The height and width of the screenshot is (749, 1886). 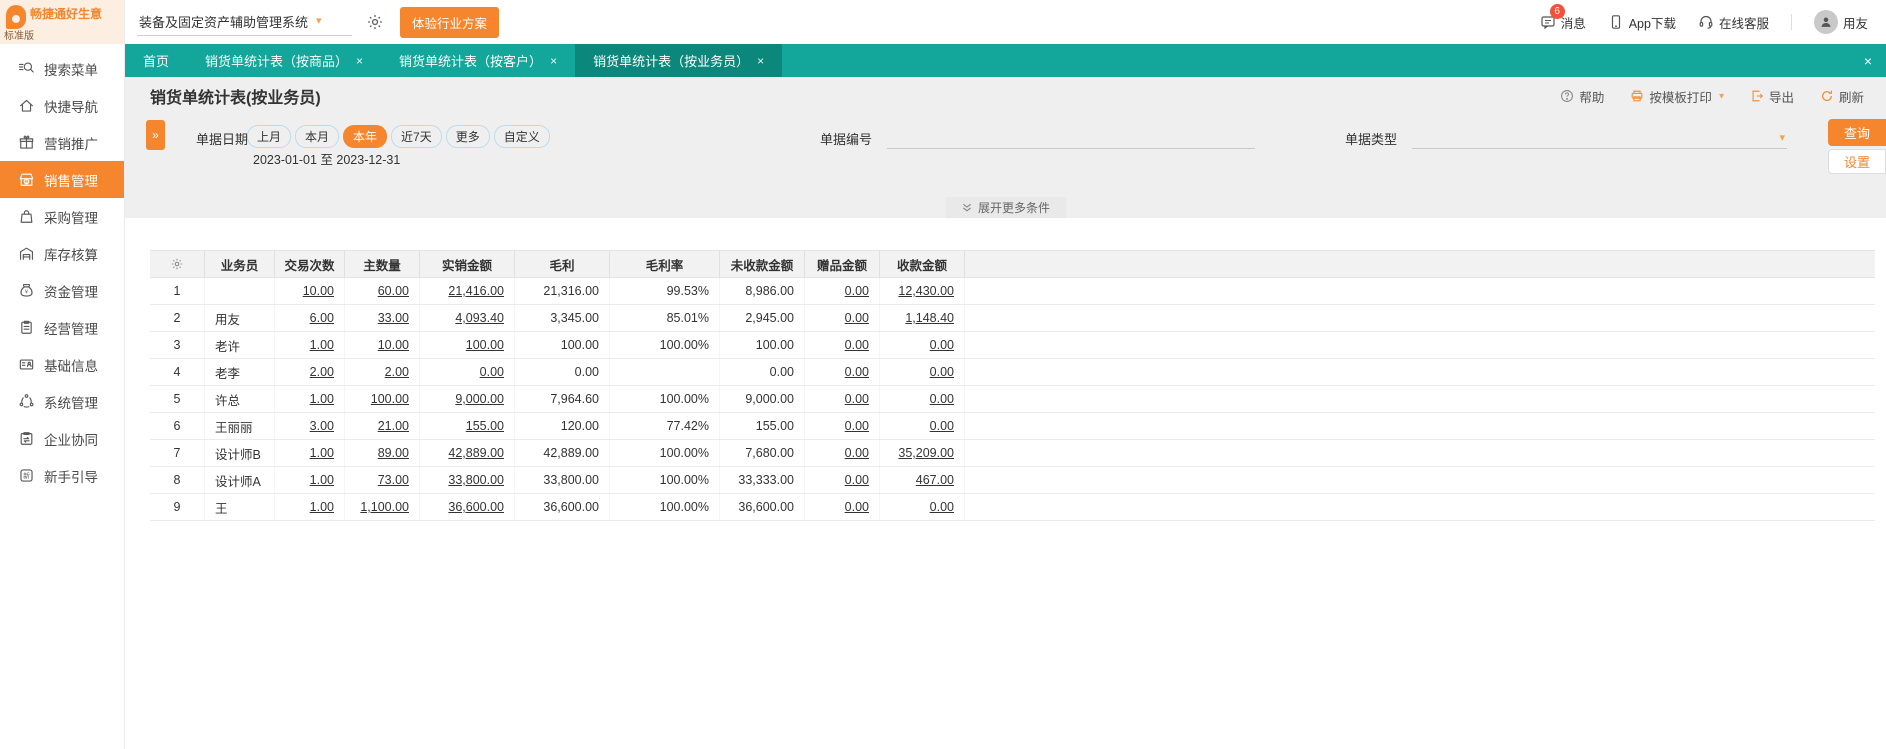 I want to click on value-cell: 100.00, so click(x=467, y=345).